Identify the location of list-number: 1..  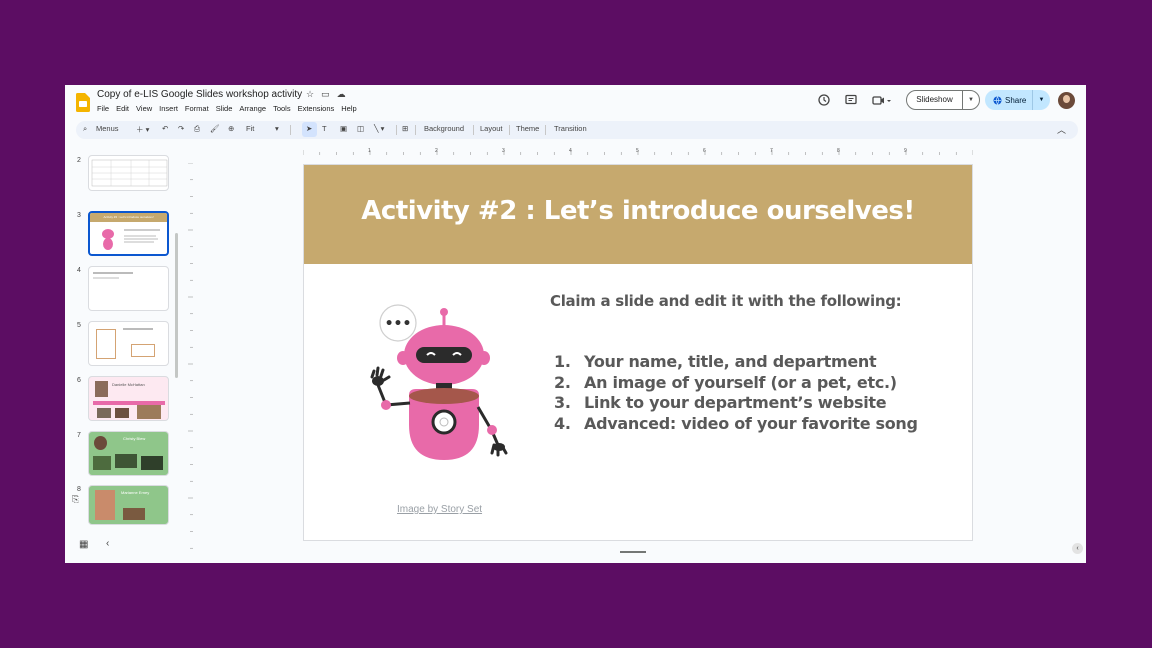
(562, 361).